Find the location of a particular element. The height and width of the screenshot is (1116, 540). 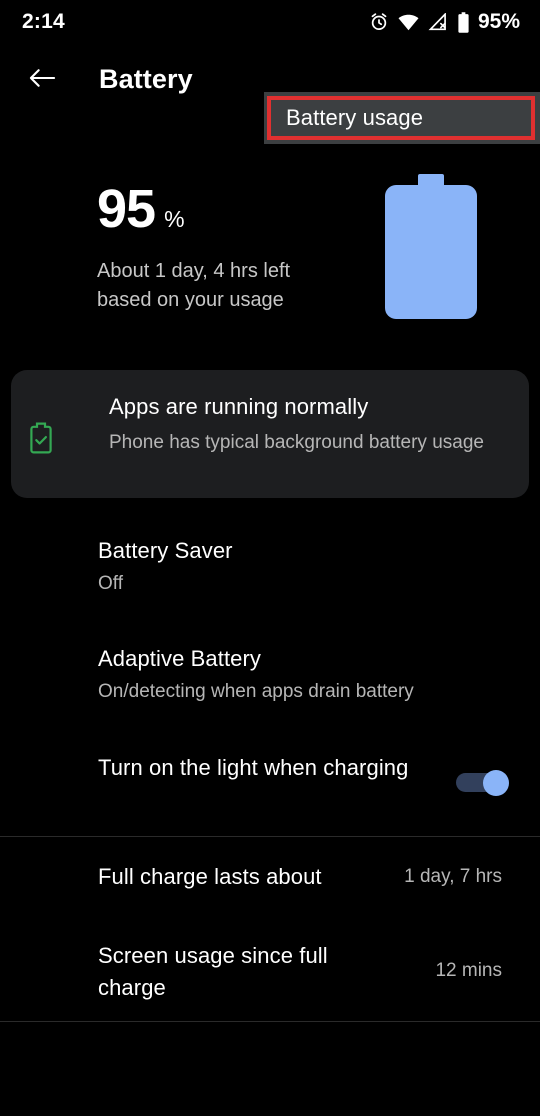

stat-row-full-charge: Full charge lasts about 1 day, 7 hrs is located at coordinates (270, 891).